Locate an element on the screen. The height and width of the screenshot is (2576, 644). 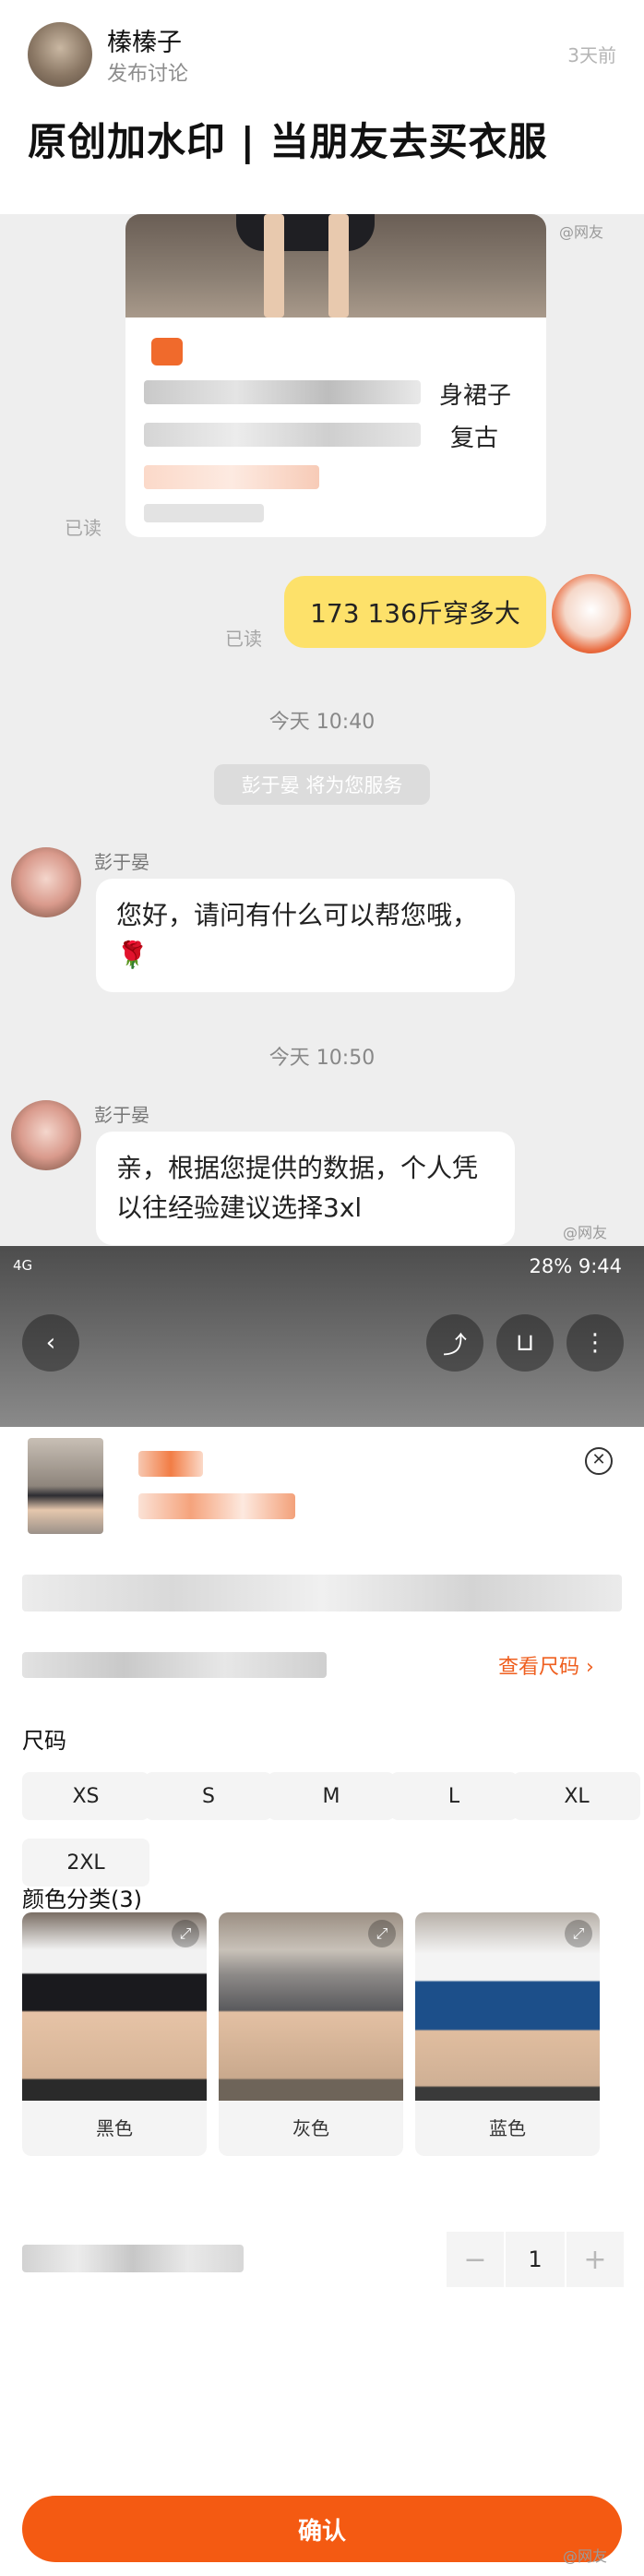
author-avatar is located at coordinates (60, 55).